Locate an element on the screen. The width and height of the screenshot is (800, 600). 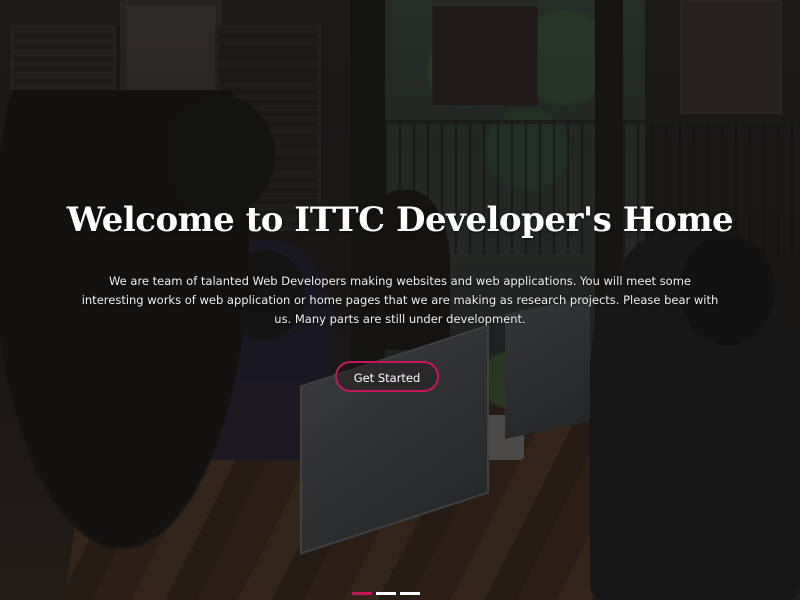
carousel-indicators is located at coordinates (386, 593).